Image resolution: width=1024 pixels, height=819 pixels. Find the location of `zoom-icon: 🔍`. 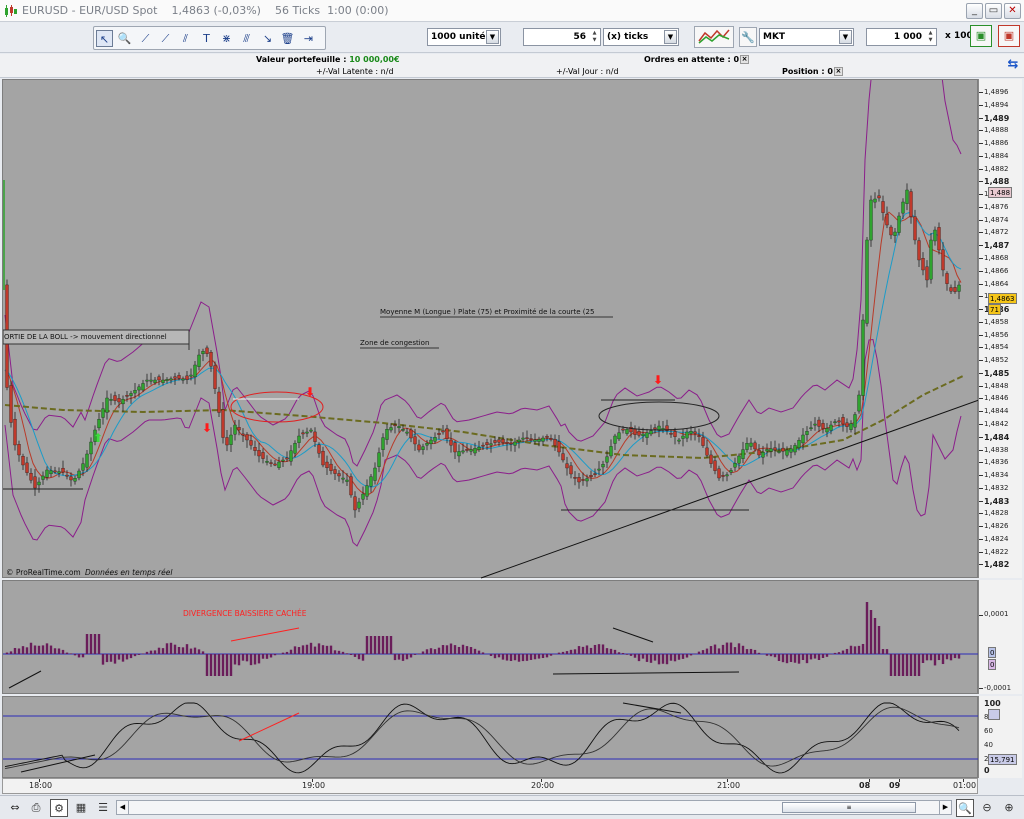

zoom-icon: 🔍 is located at coordinates (124, 38).